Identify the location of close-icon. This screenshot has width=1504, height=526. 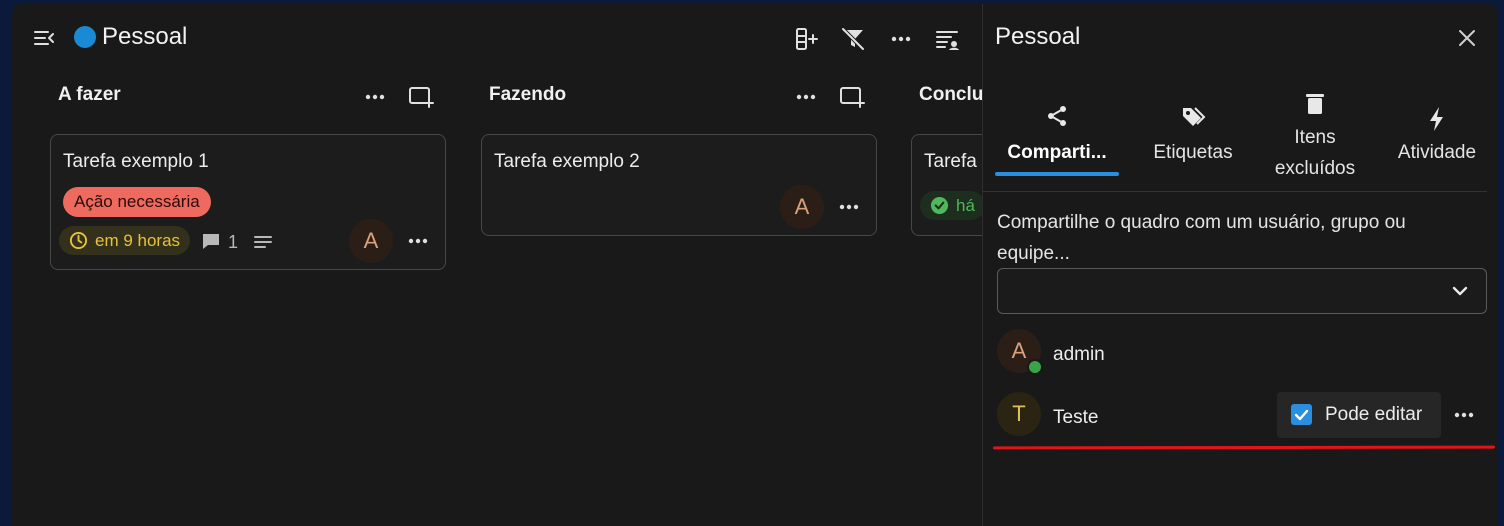
(1467, 38).